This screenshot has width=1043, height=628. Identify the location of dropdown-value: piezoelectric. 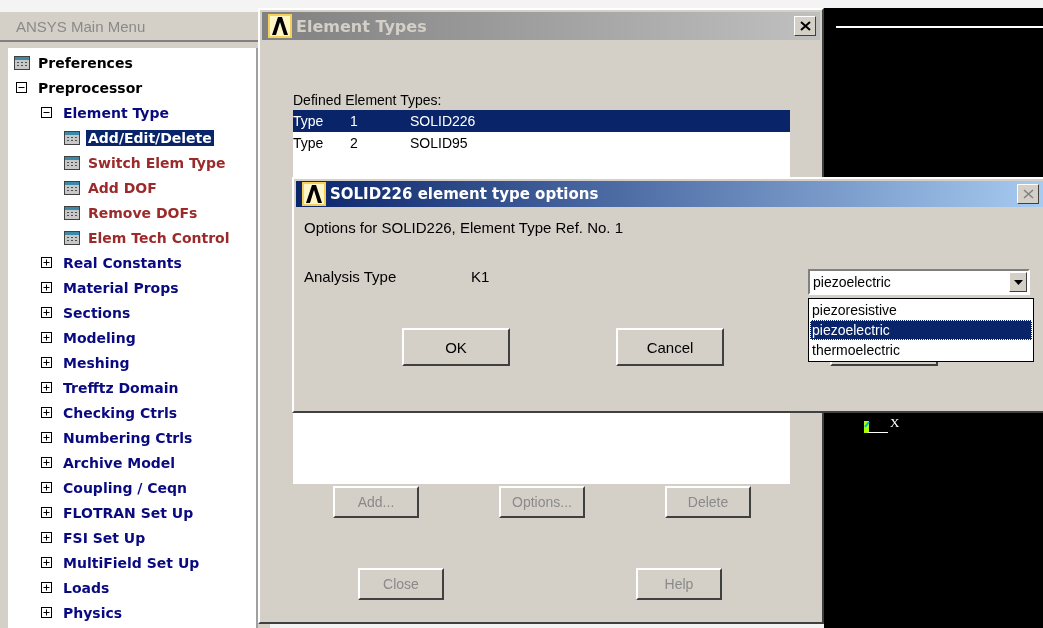
(852, 282).